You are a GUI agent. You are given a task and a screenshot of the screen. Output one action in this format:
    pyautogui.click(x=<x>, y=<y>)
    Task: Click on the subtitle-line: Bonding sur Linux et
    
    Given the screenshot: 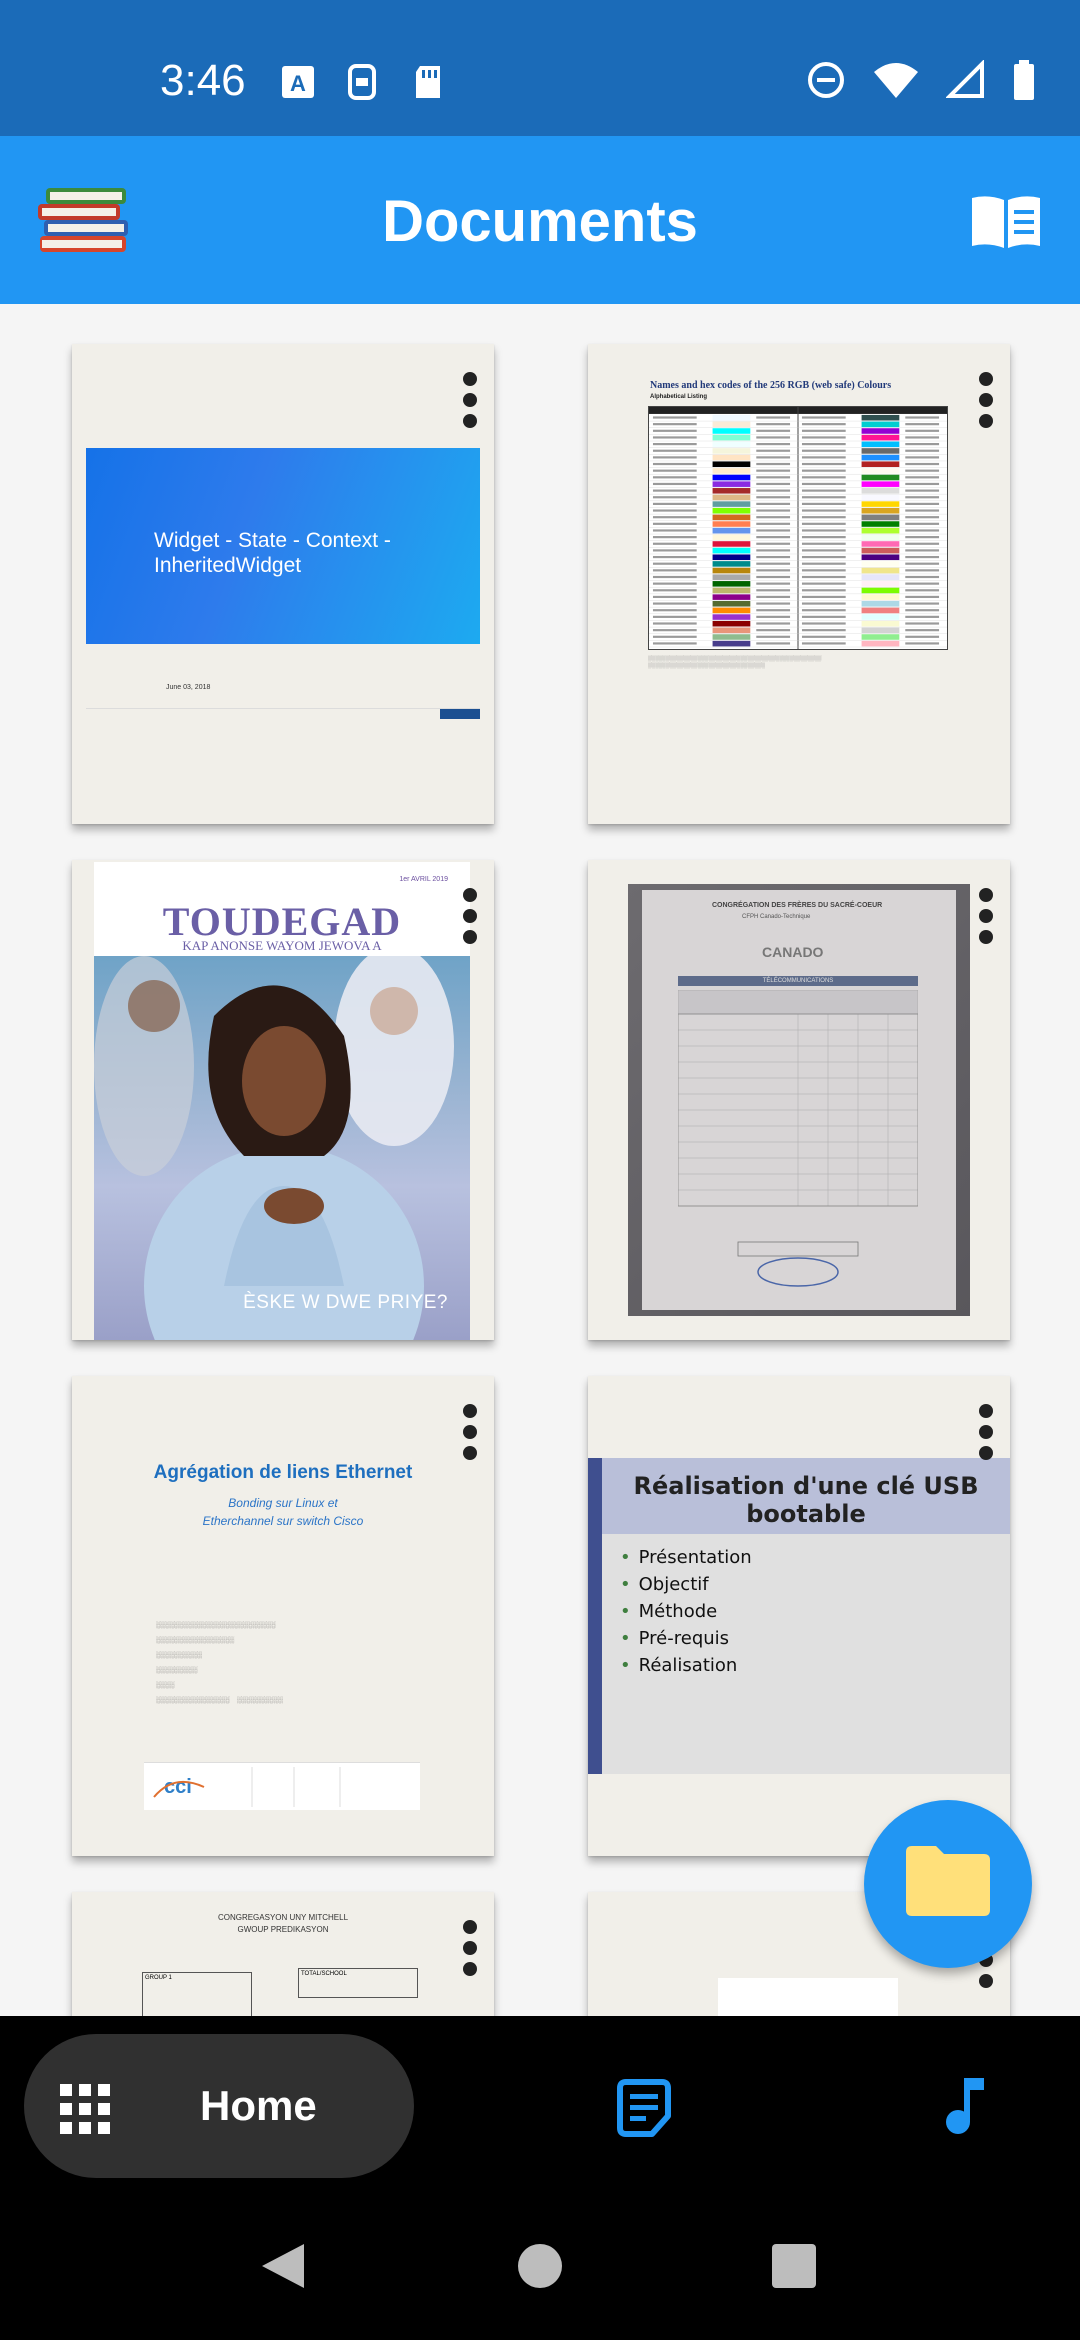 What is the action you would take?
    pyautogui.click(x=283, y=1503)
    